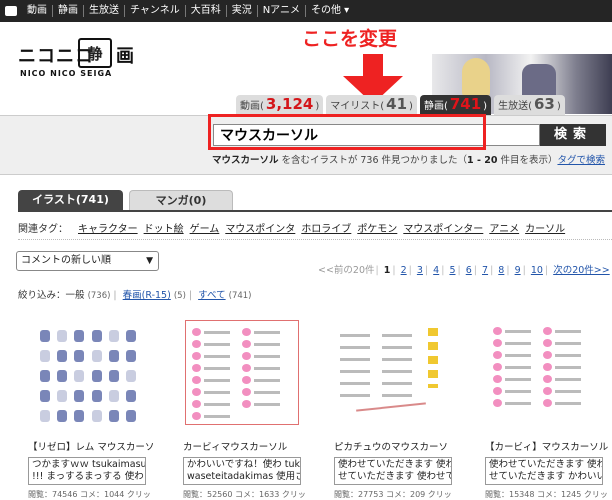 The height and width of the screenshot is (500, 612). What do you see at coordinates (95, 53) in the screenshot?
I see `logo-text-sei: 静` at bounding box center [95, 53].